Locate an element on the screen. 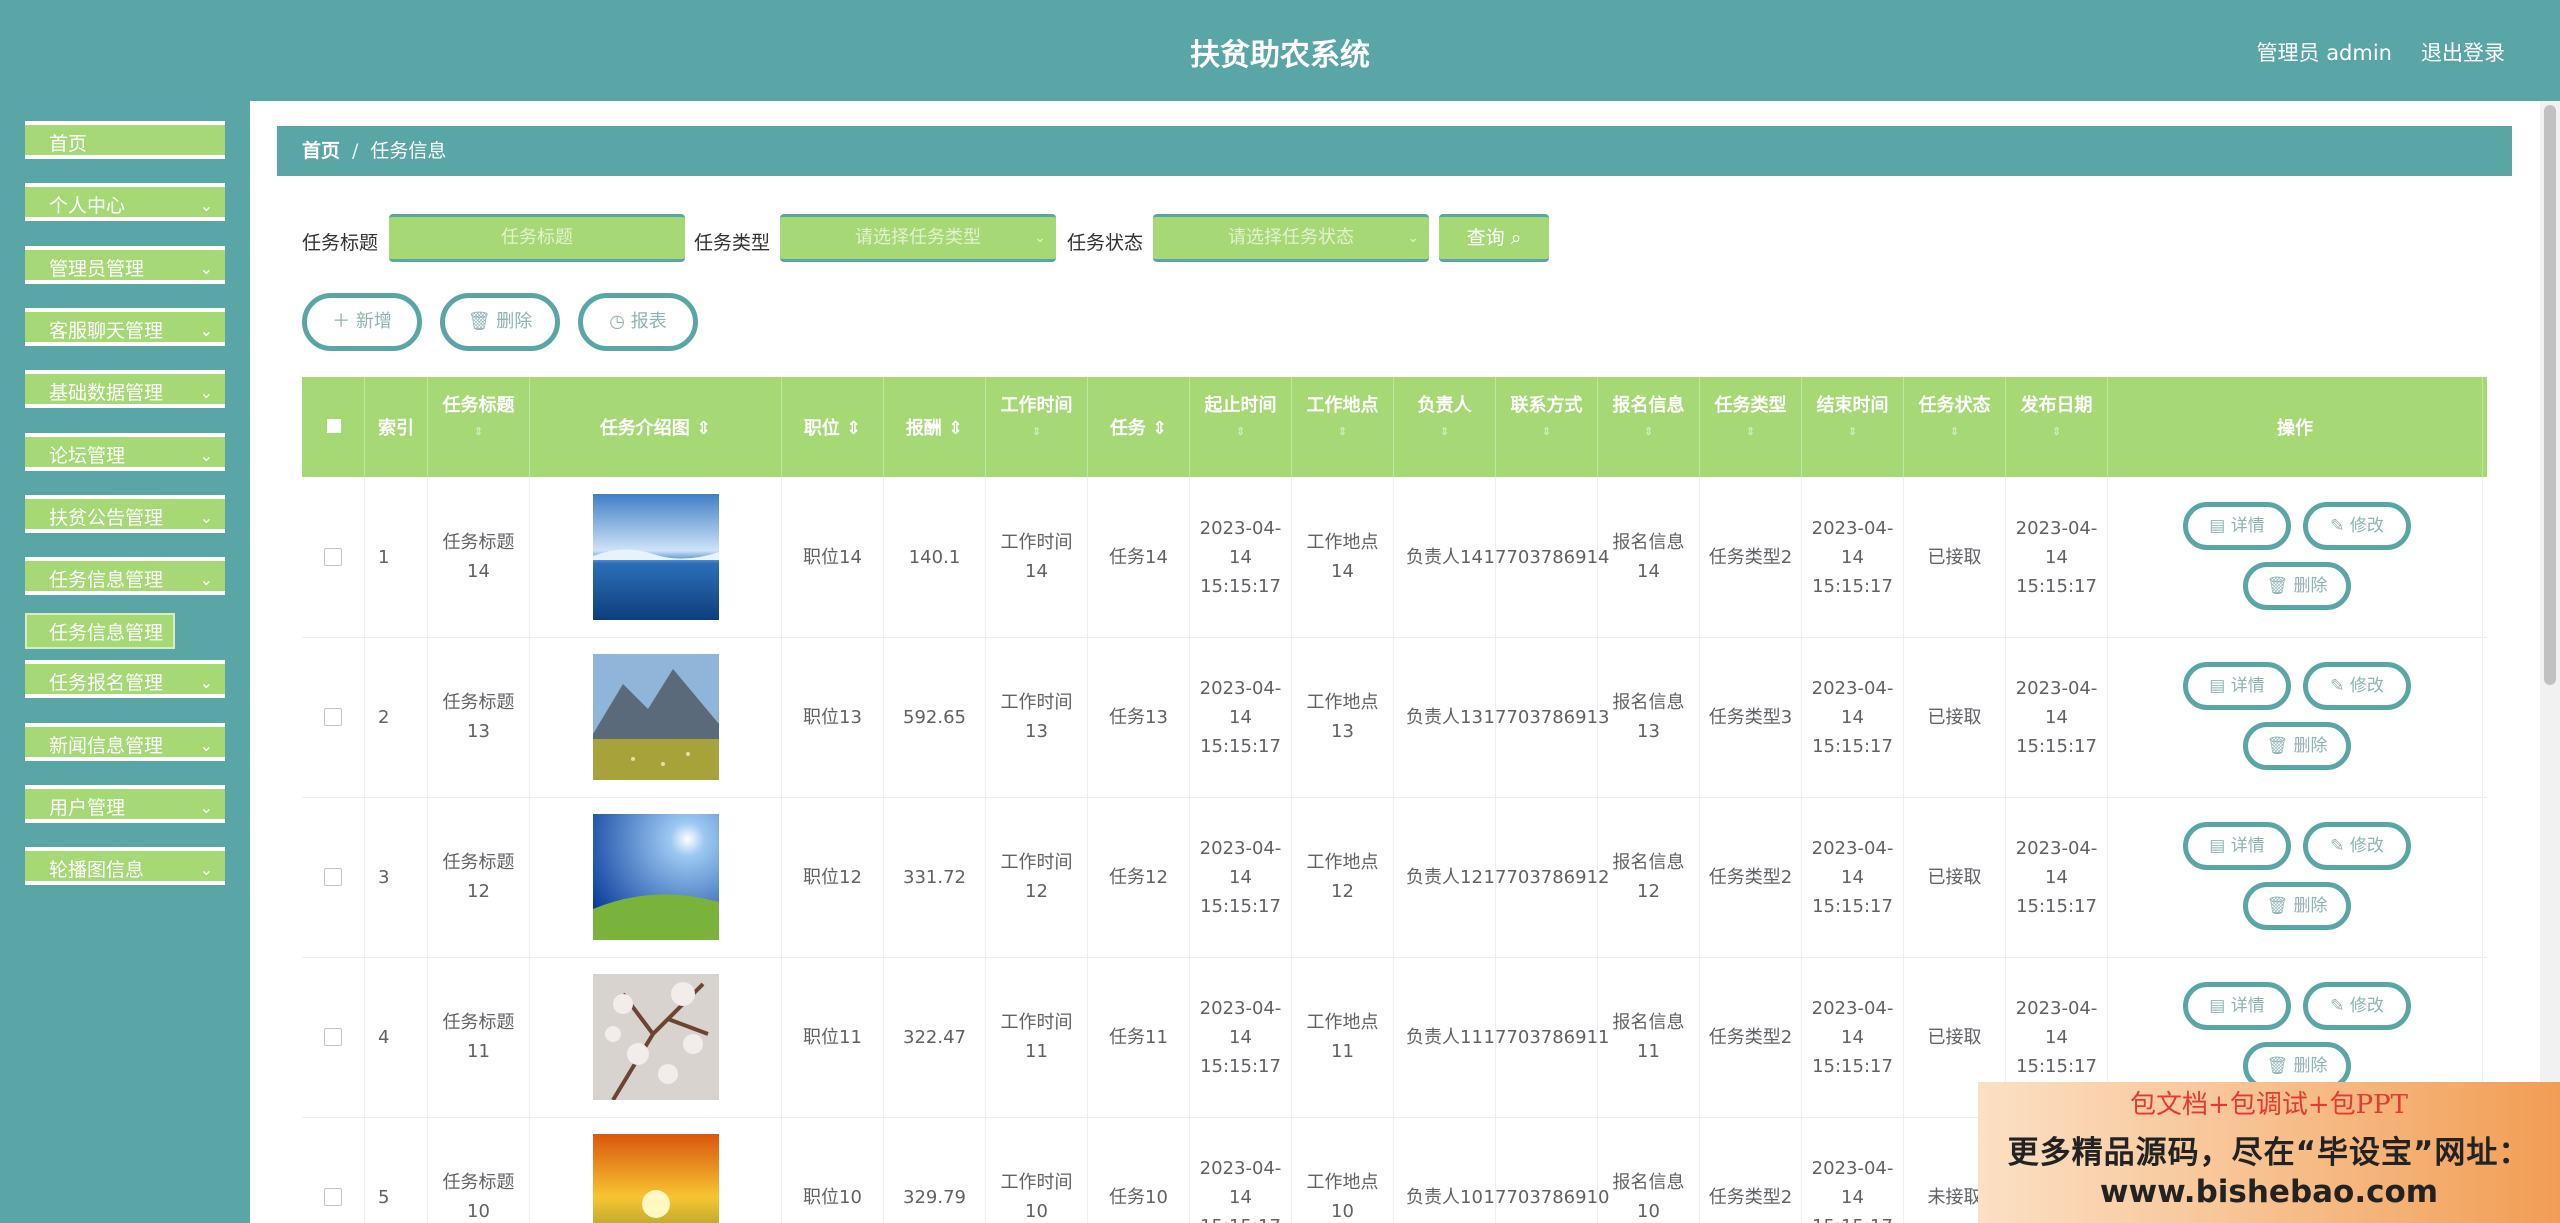  batch-delete-button: 🗑 删除 is located at coordinates (500, 322).